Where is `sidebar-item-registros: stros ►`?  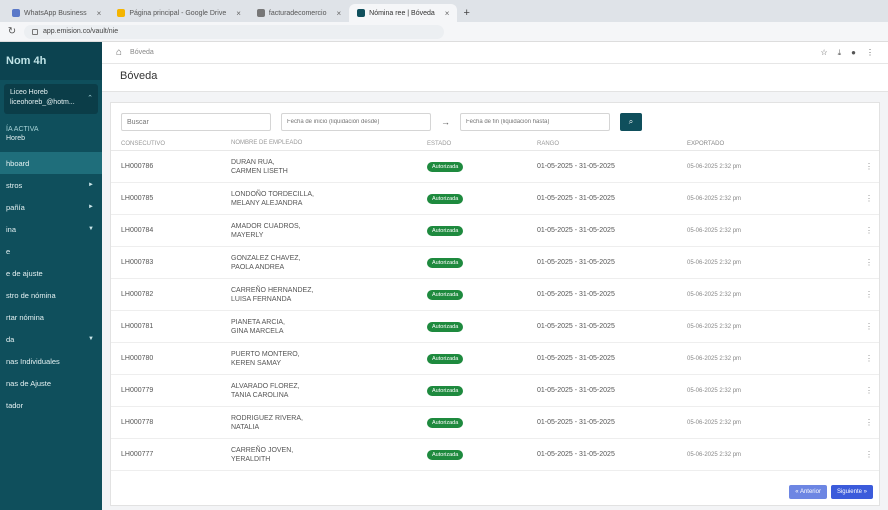 sidebar-item-registros: stros ► is located at coordinates (51, 185).